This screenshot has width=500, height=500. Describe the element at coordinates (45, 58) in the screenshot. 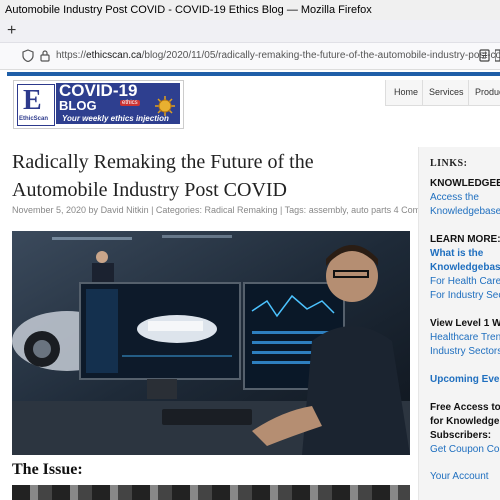

I see `lock-icon` at that location.